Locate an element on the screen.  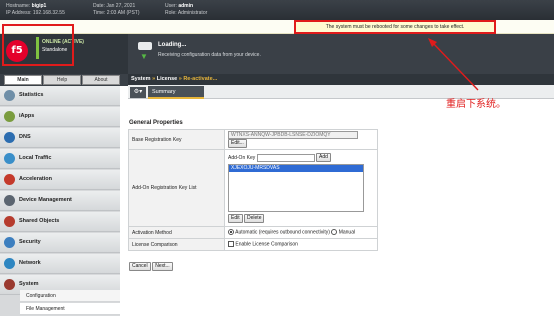
addon-key-row: Add-On Key Add is located at coordinates (301, 157).